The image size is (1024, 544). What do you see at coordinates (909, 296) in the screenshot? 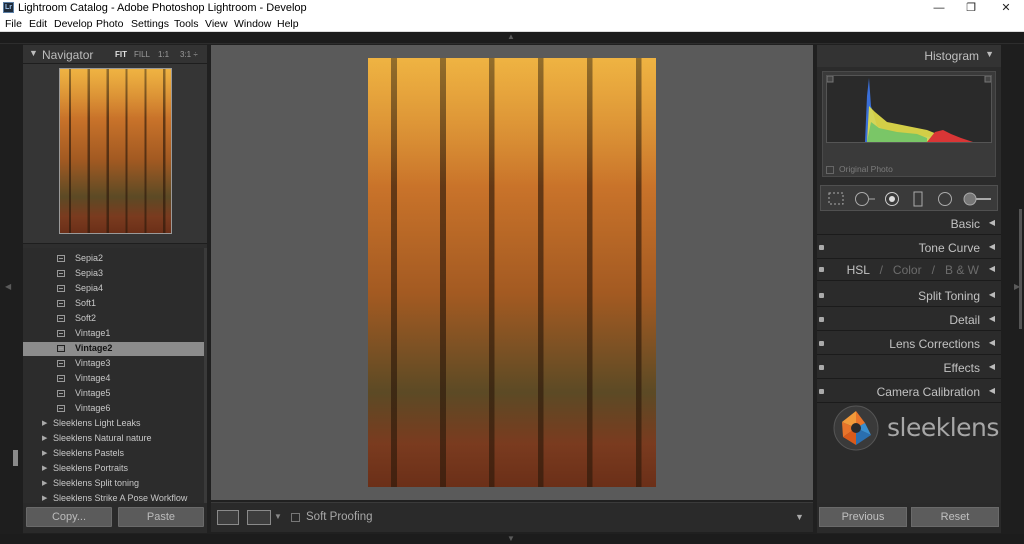
I see `section-split-toning: Split Toning ◀` at bounding box center [909, 296].